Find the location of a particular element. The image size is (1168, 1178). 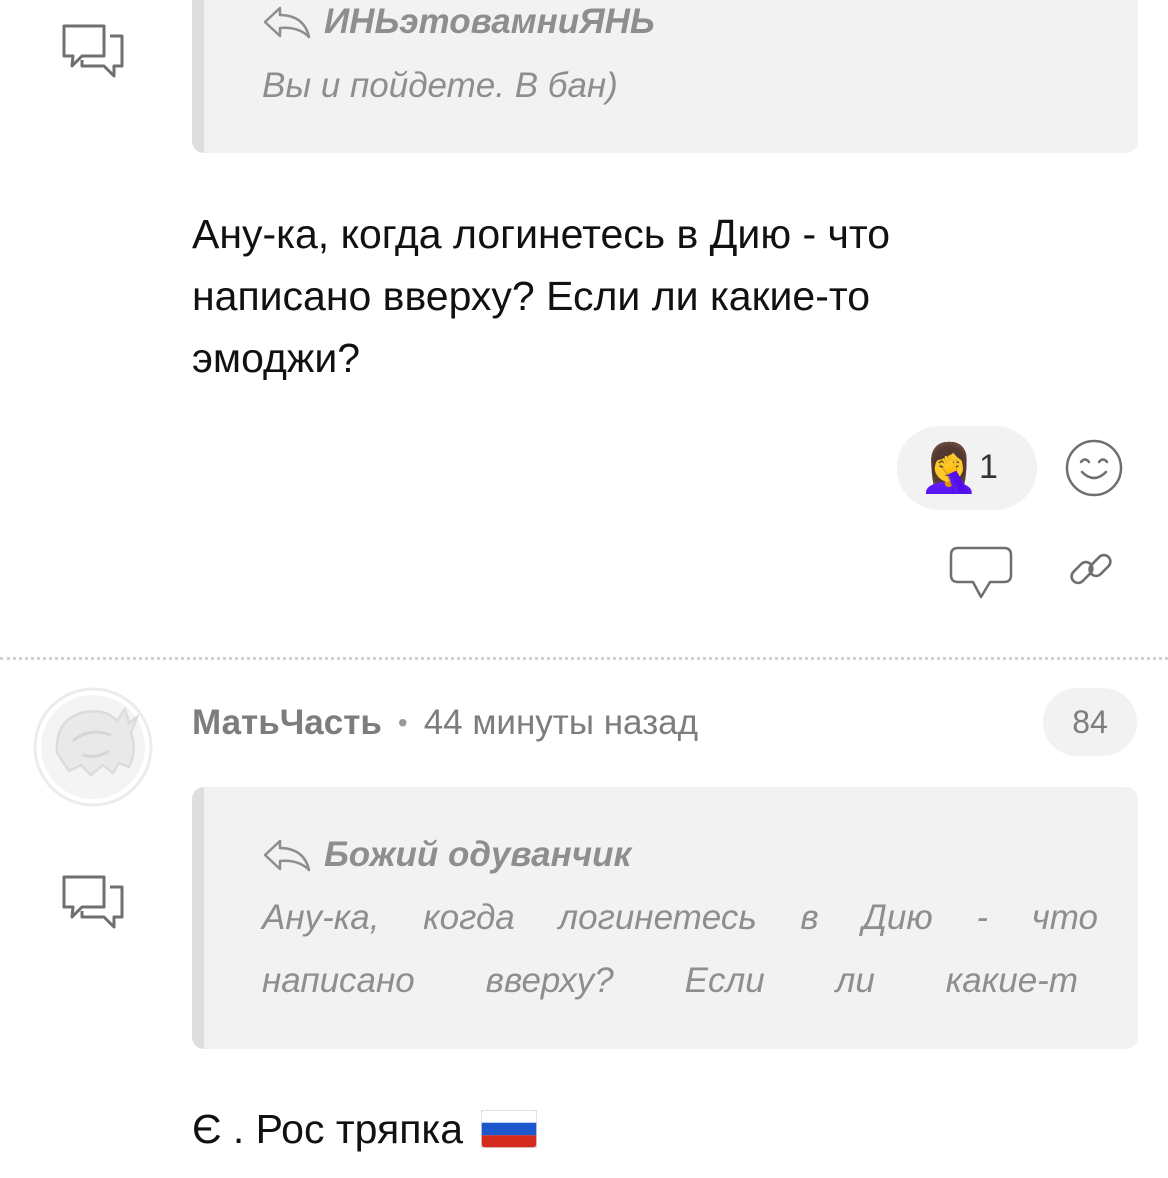

link-icon is located at coordinates (1091, 569).